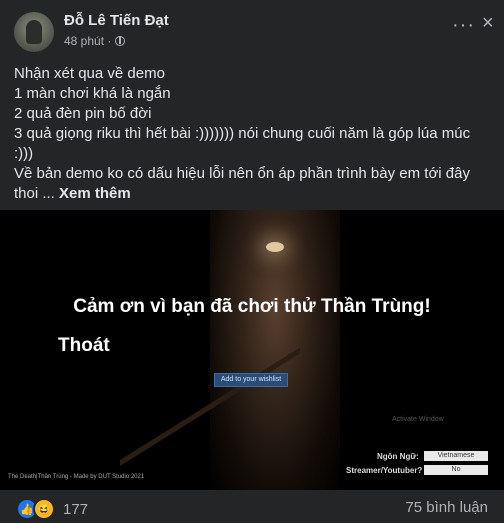 The height and width of the screenshot is (523, 504). I want to click on post-line: 2 quả đèn pin bố đời, so click(83, 113).